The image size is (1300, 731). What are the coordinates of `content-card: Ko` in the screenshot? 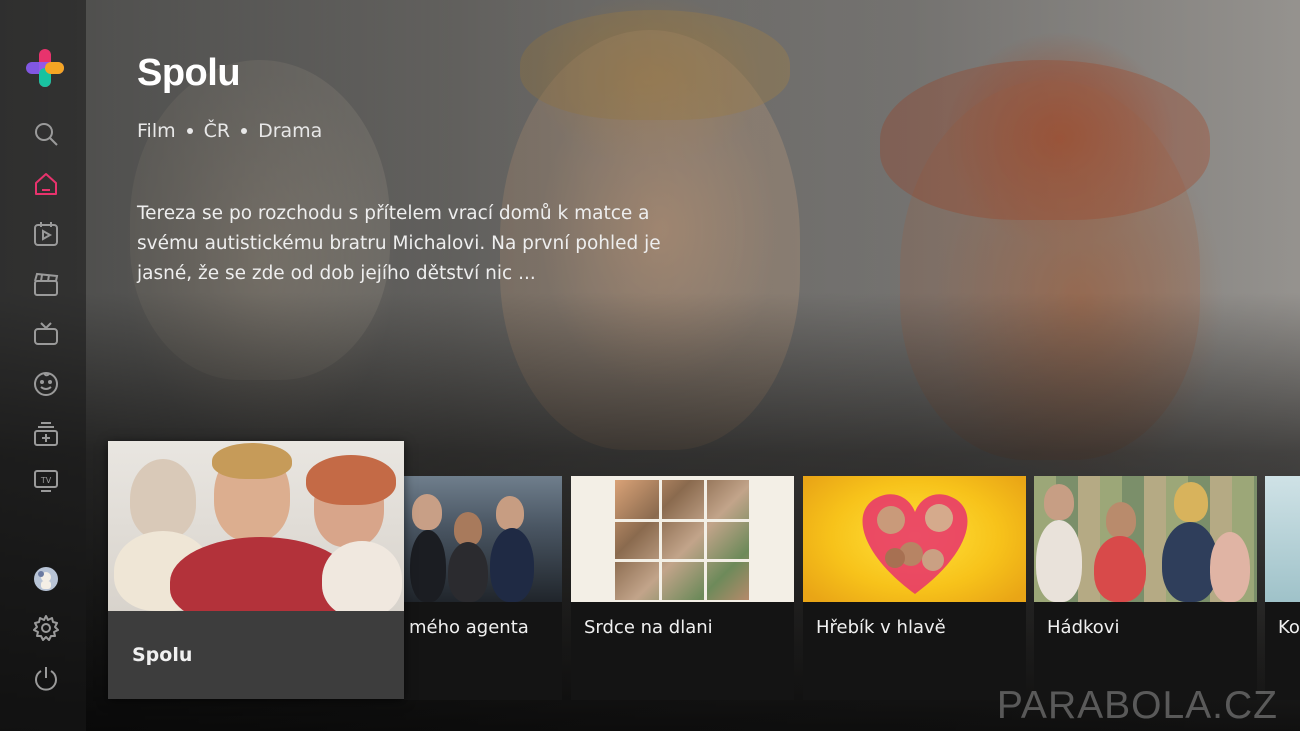 It's located at (1282, 588).